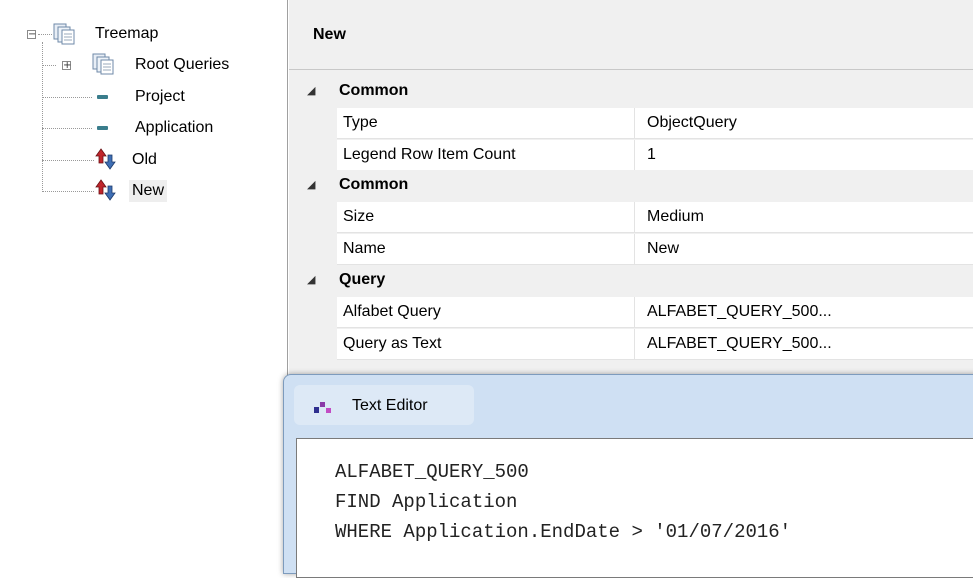  I want to click on tree-item-application: Application, so click(174, 128).